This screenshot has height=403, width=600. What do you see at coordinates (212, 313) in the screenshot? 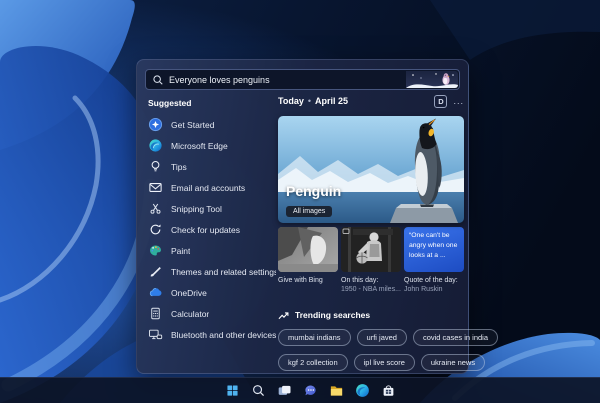
I see `sidebar-item-calculator: Calculator` at bounding box center [212, 313].